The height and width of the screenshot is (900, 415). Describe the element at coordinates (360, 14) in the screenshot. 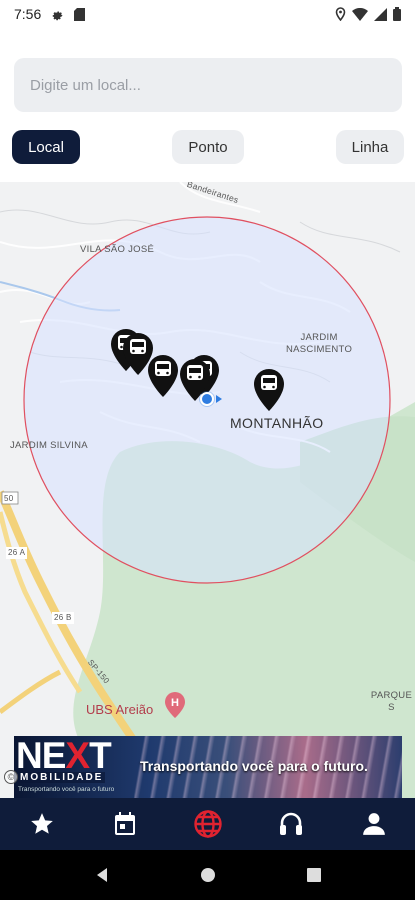

I see `wifi-icon` at that location.